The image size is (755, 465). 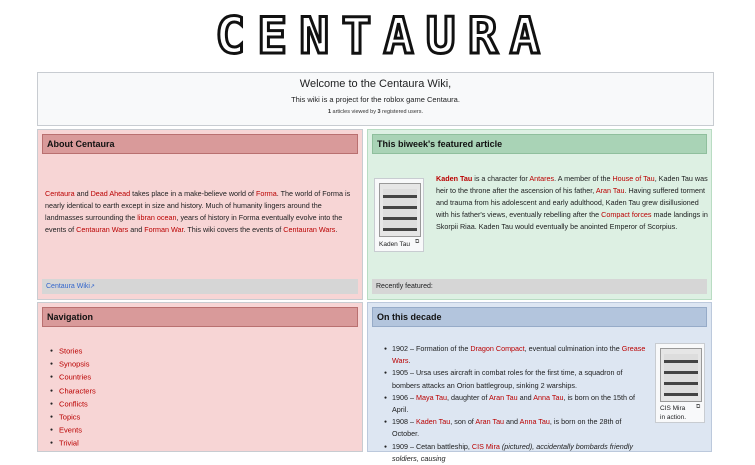 I want to click on thumb-caption-2: in action., so click(x=673, y=417).